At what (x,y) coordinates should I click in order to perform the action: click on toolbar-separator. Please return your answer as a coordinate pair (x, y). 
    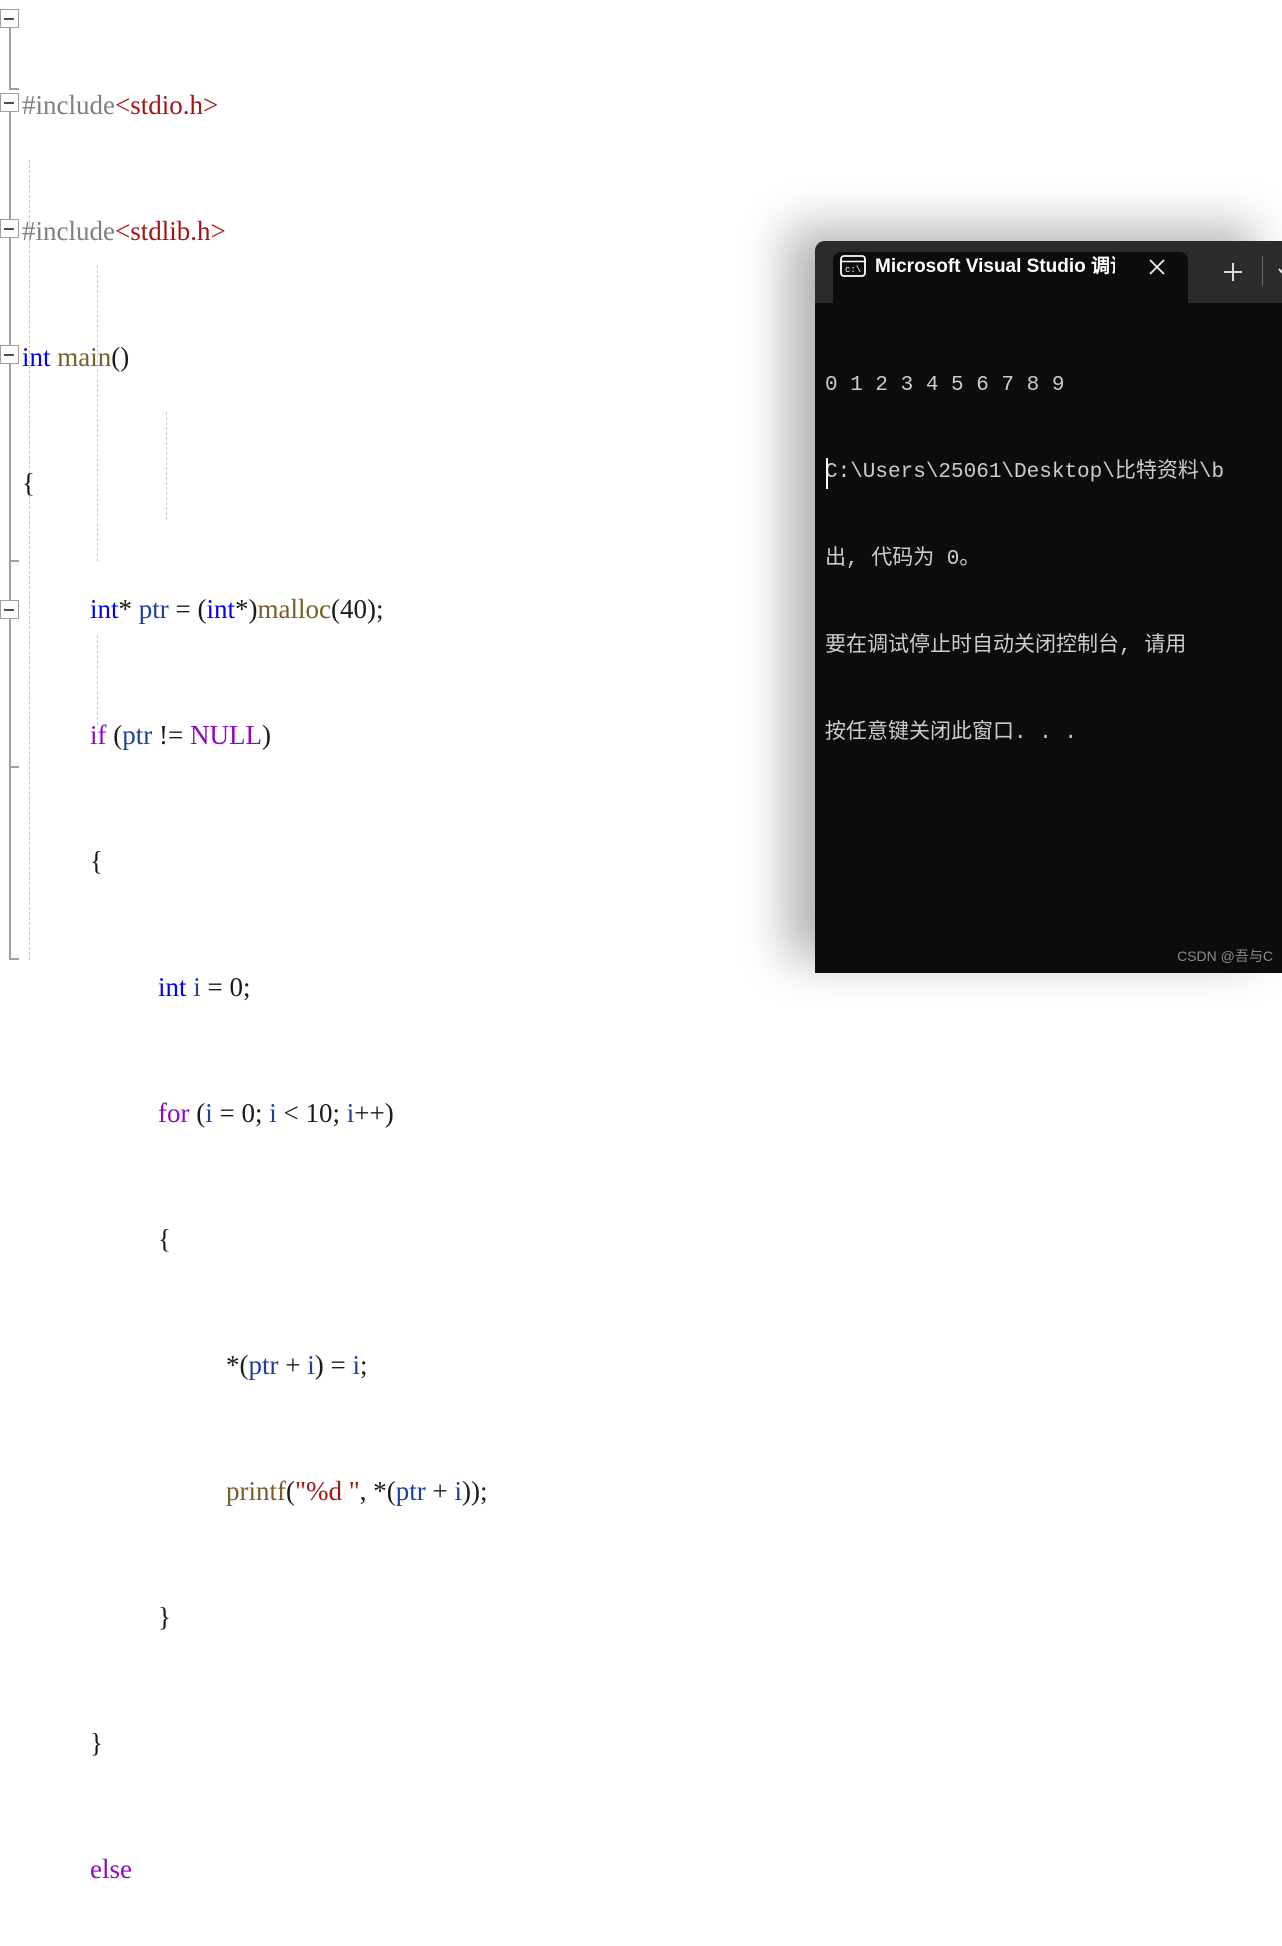
    Looking at the image, I should click on (1262, 271).